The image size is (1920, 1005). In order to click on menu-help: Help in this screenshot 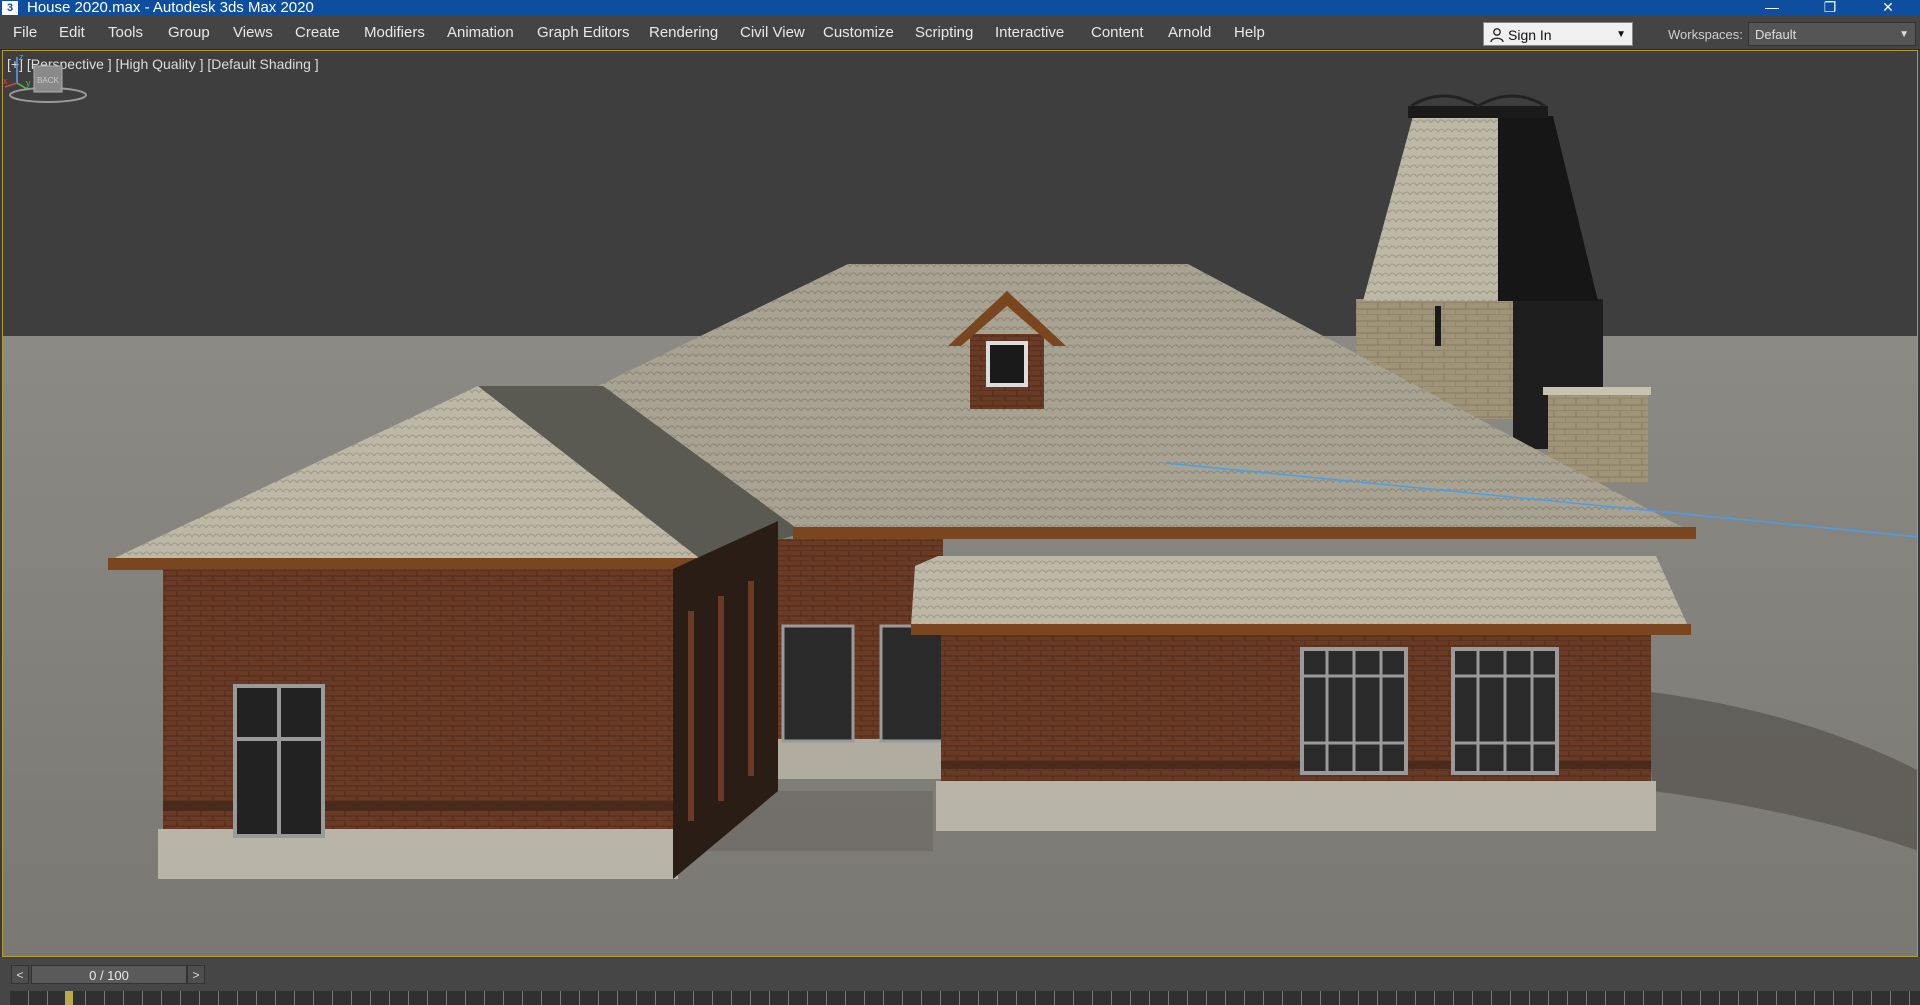, I will do `click(1249, 32)`.